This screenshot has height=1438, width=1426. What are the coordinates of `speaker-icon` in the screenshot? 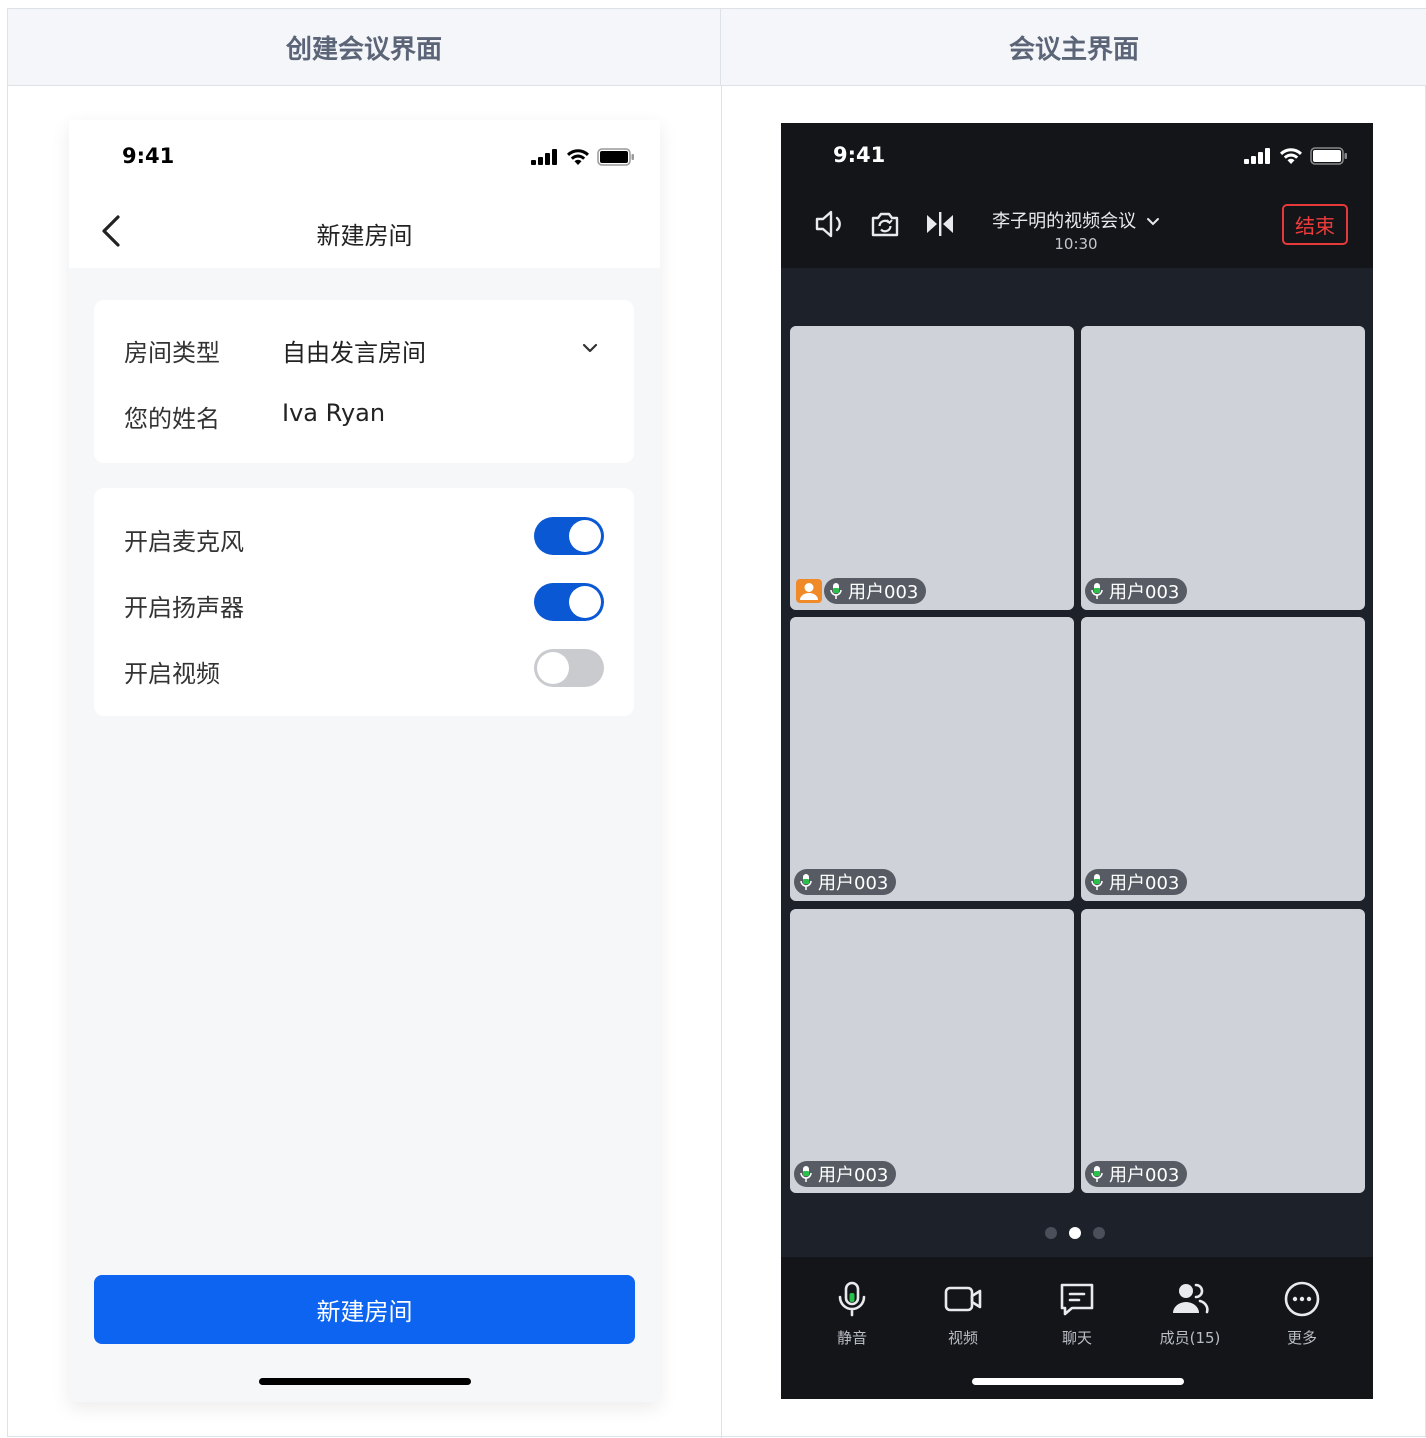 It's located at (830, 224).